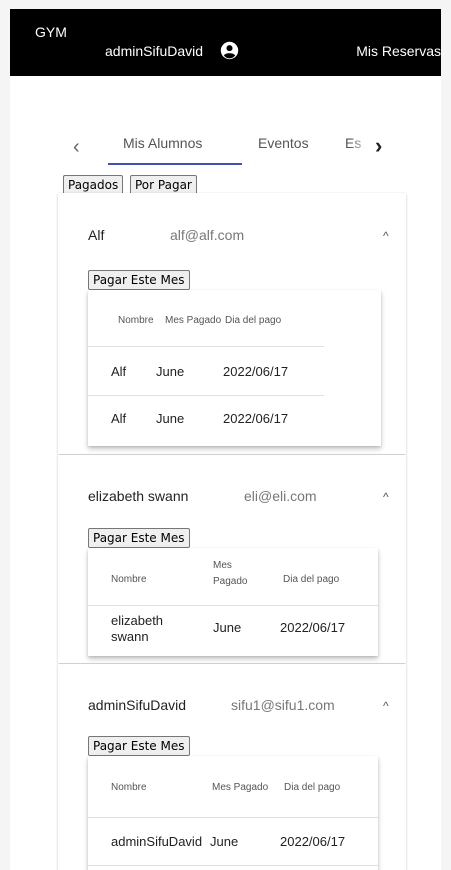 This screenshot has width=451, height=870. Describe the element at coordinates (280, 496) in the screenshot. I see `student-email: eli@eli.com` at that location.